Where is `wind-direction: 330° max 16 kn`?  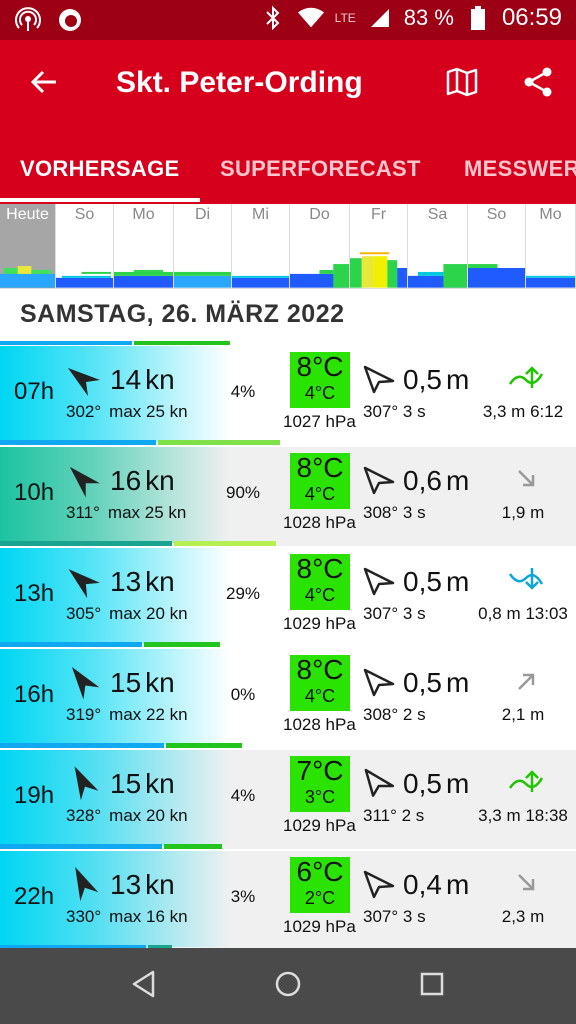
wind-direction: 330° max 16 kn is located at coordinates (127, 917).